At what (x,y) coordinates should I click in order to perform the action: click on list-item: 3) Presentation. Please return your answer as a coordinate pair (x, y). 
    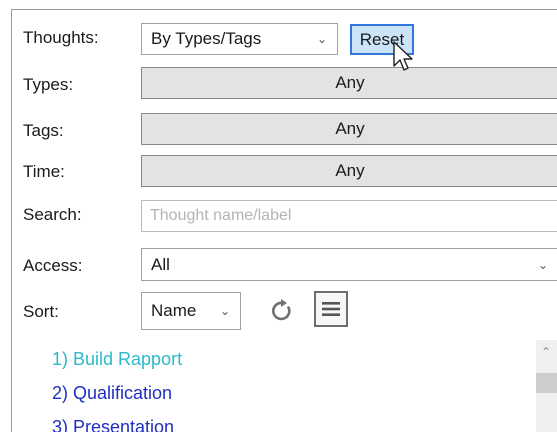
    Looking at the image, I should click on (113, 424).